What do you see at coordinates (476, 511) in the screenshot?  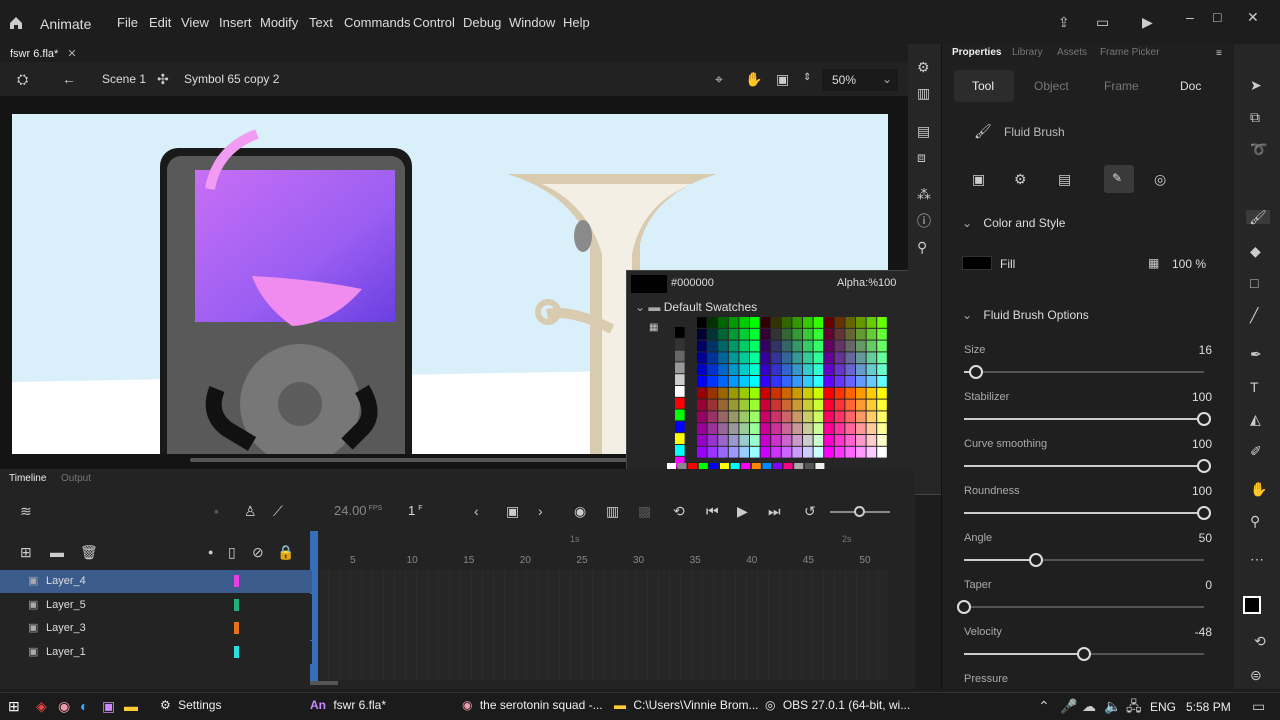 I see `prev-keyframe-icon: ‹` at bounding box center [476, 511].